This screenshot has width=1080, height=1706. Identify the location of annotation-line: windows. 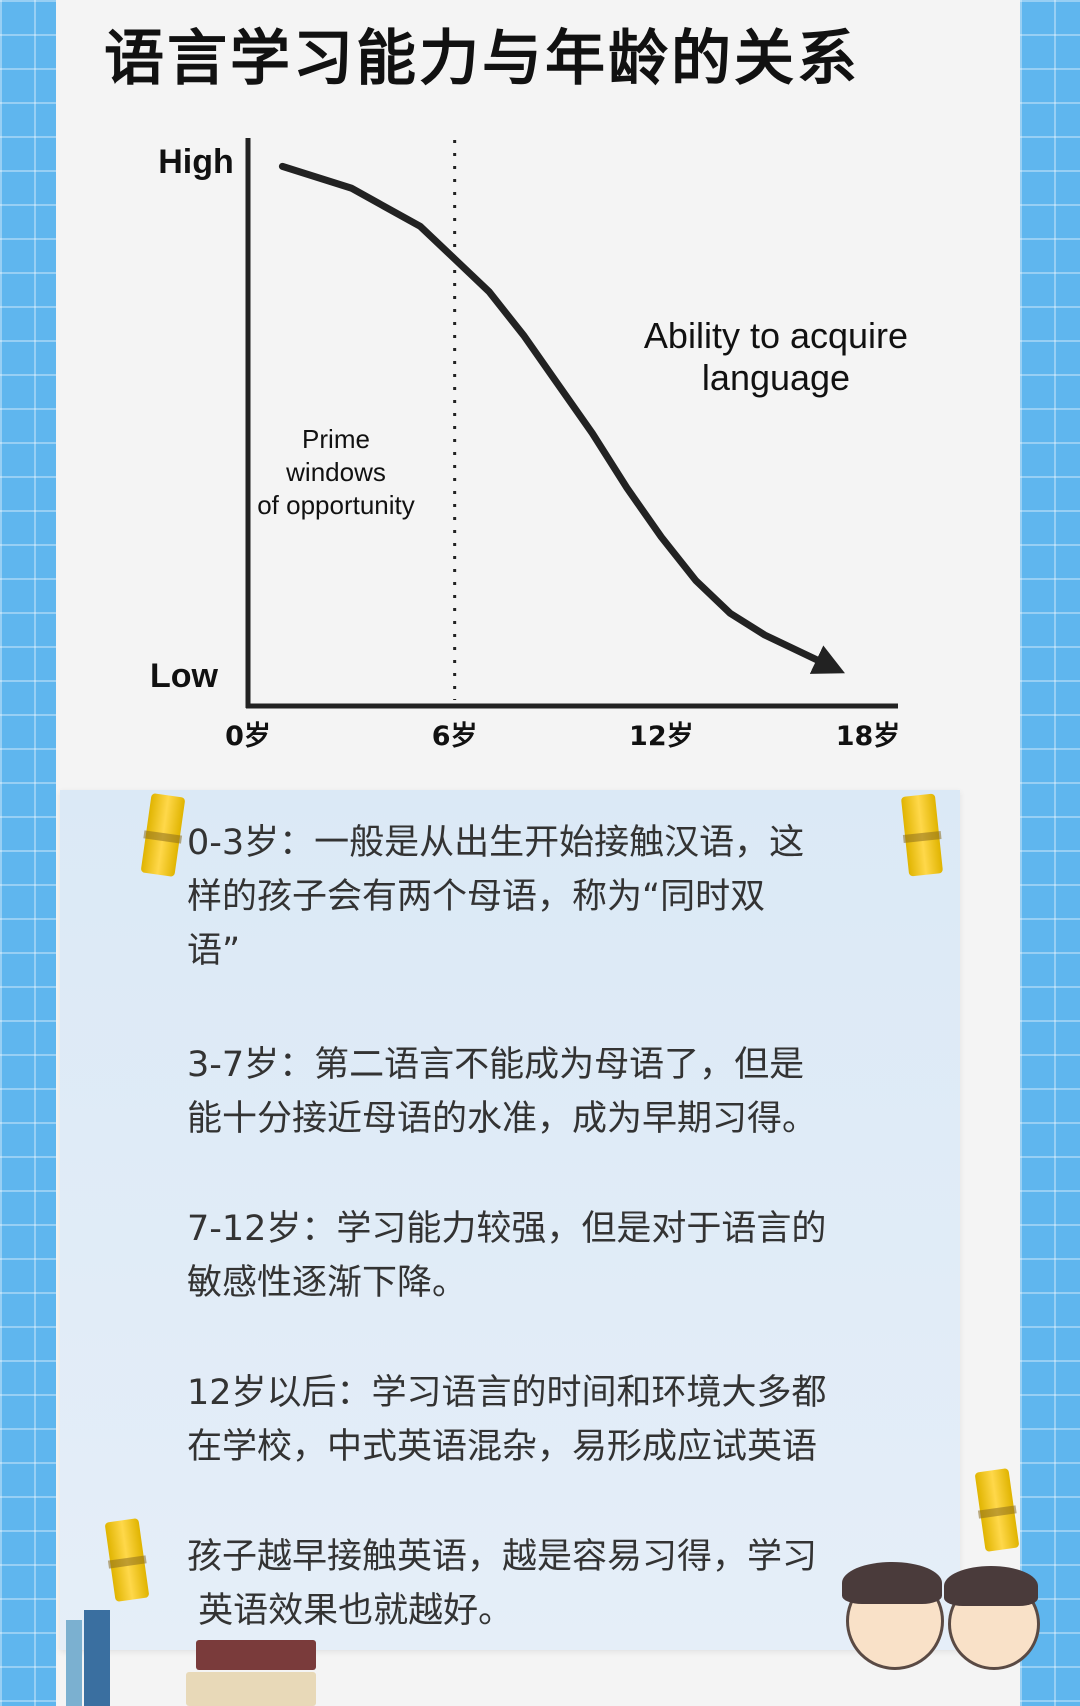
(335, 472).